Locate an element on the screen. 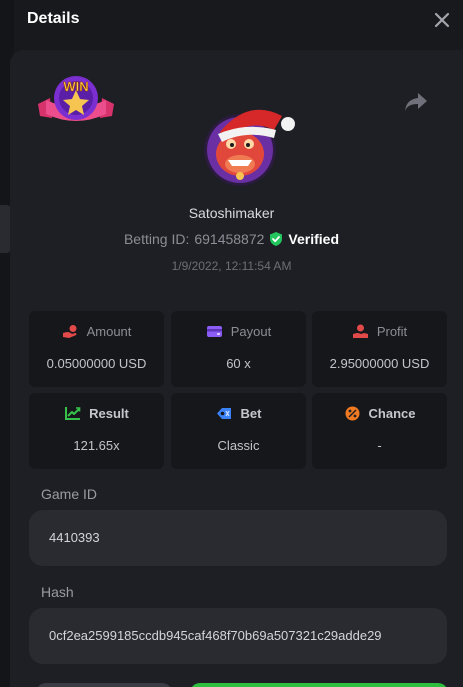 The image size is (463, 687). avatar is located at coordinates (249, 147).